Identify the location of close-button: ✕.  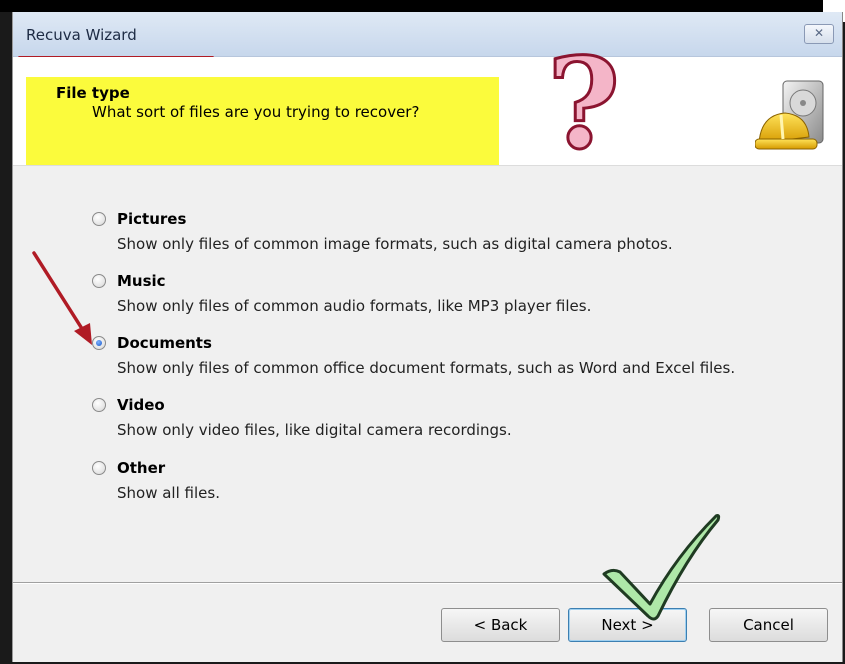
(819, 34).